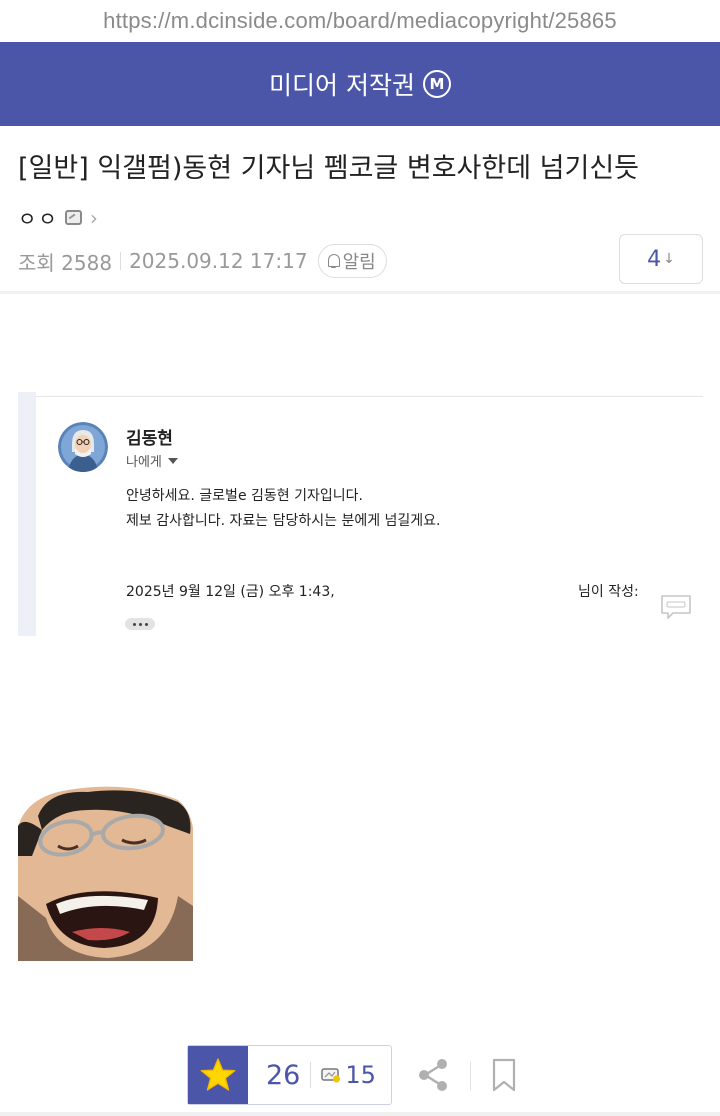  What do you see at coordinates (149, 439) in the screenshot?
I see `email-sender: 김동현` at bounding box center [149, 439].